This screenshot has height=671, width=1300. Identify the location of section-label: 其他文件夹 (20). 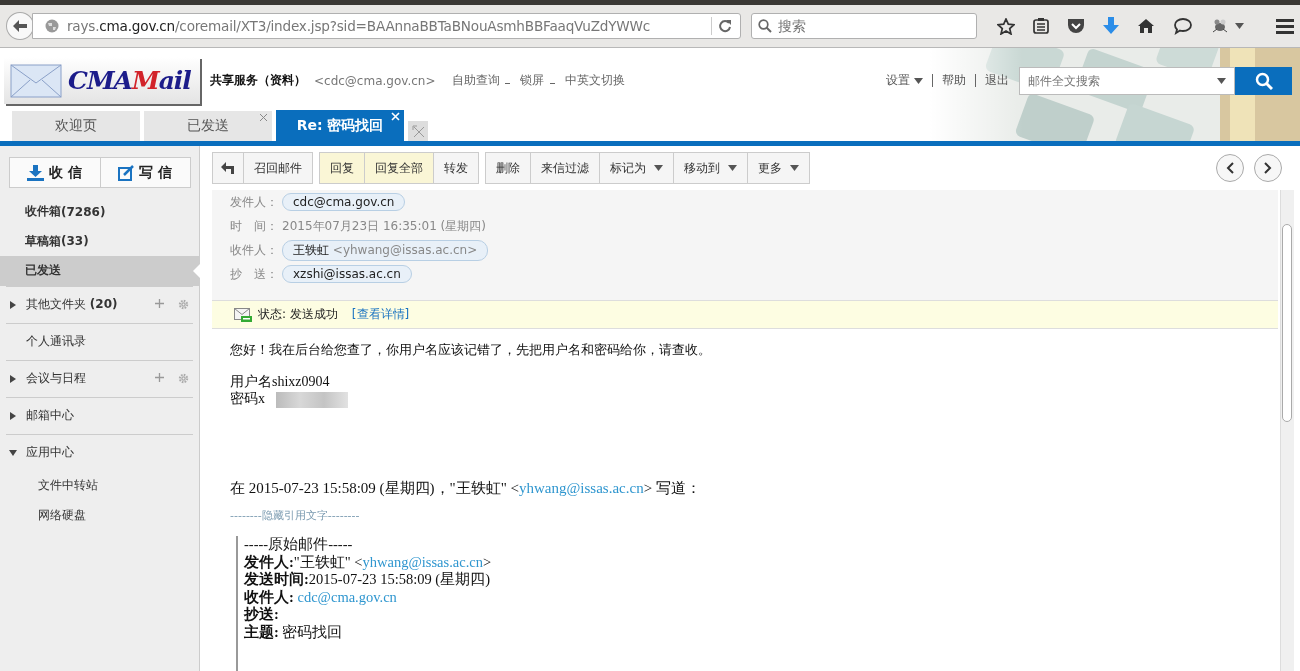
(72, 304).